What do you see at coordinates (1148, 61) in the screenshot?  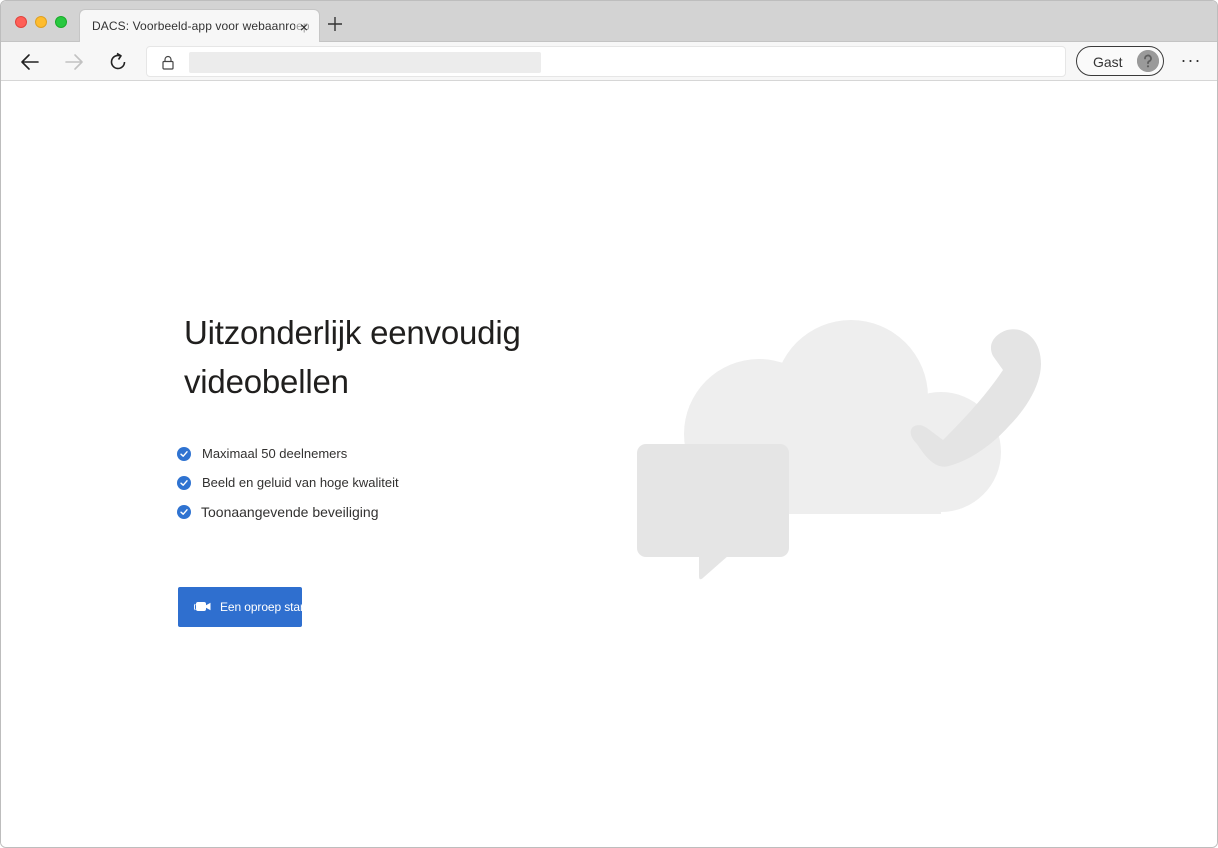 I see `guest-avatar-icon` at bounding box center [1148, 61].